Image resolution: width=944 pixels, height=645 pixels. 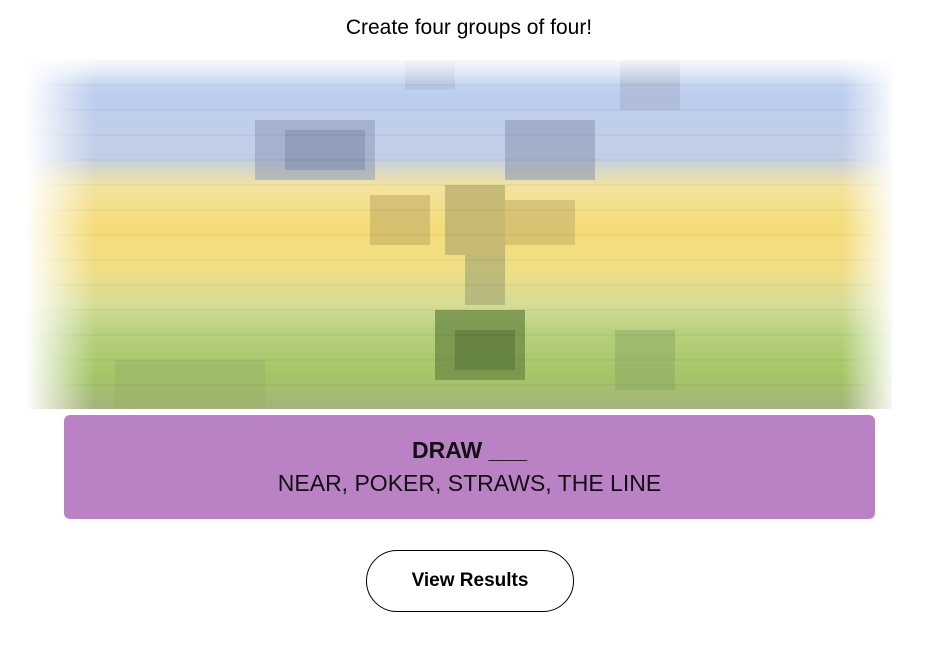 What do you see at coordinates (469, 467) in the screenshot?
I see `solved-group-card: DRAW ___ NEAR, POKER, STRAWS, THE LINE` at bounding box center [469, 467].